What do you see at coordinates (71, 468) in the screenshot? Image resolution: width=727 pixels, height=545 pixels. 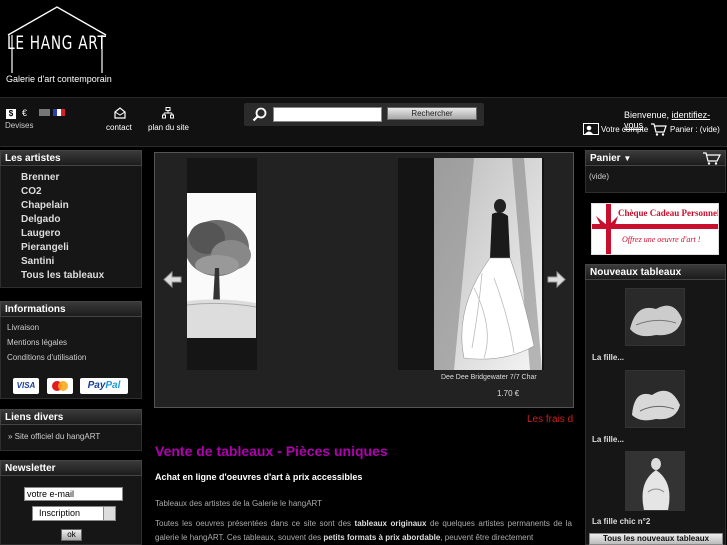 I see `newsletter-heading: Newsletter` at bounding box center [71, 468].